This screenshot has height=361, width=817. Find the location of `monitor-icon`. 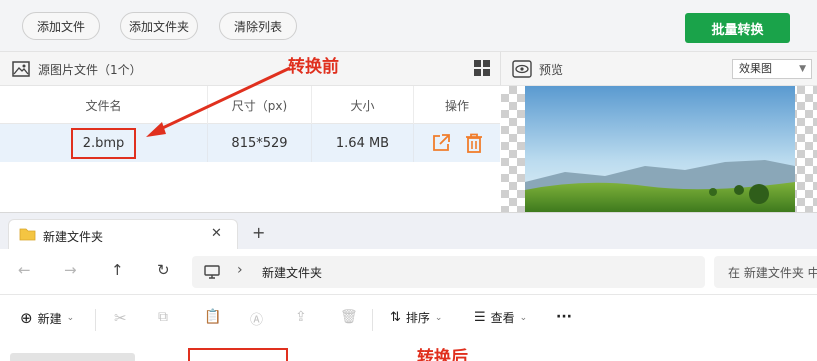

monitor-icon is located at coordinates (212, 272).